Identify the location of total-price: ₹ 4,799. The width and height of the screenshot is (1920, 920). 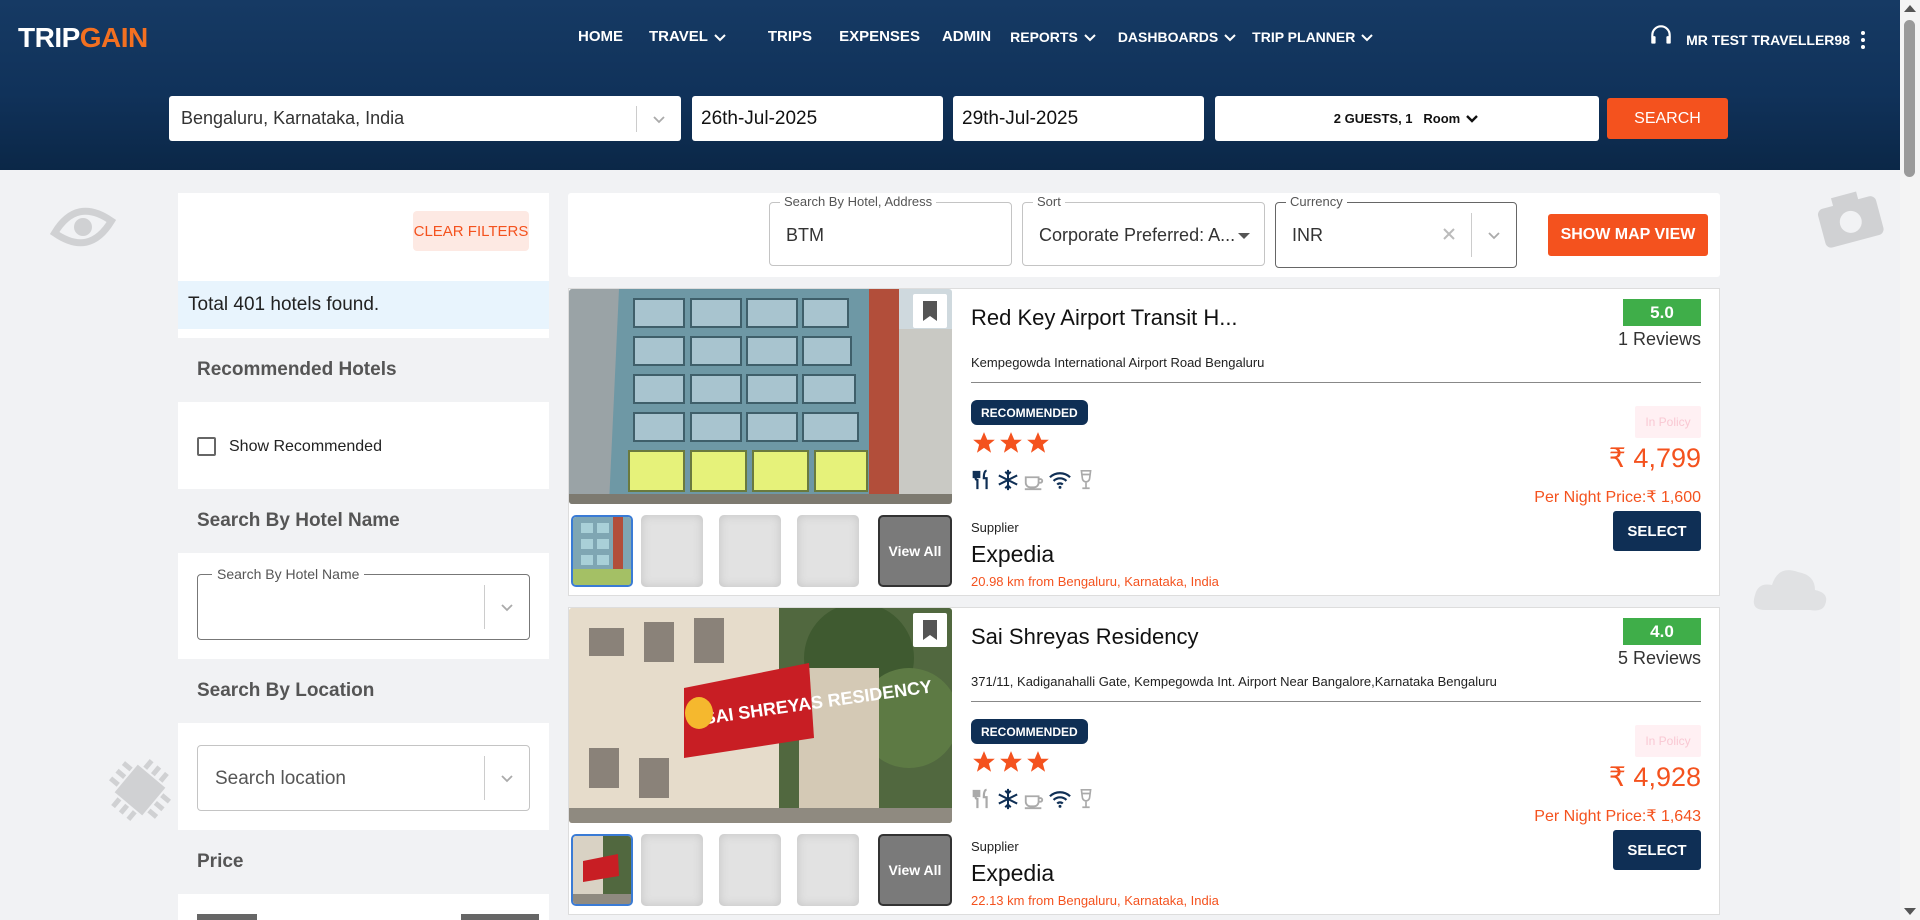
(1654, 458).